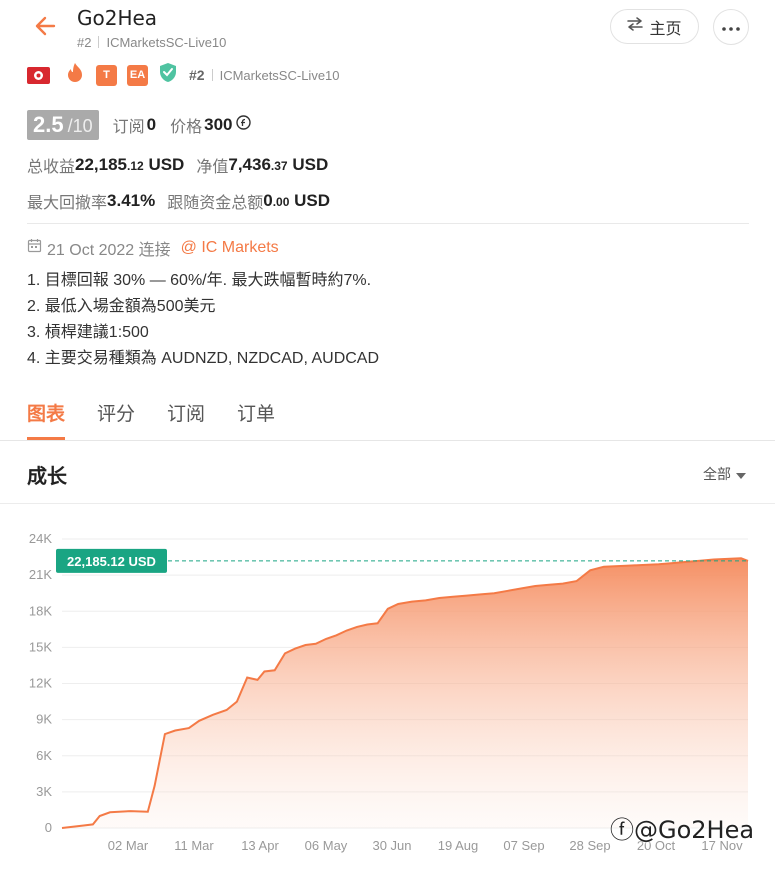 This screenshot has width=775, height=871. I want to click on x-tick-label: 13 Apr, so click(260, 845).